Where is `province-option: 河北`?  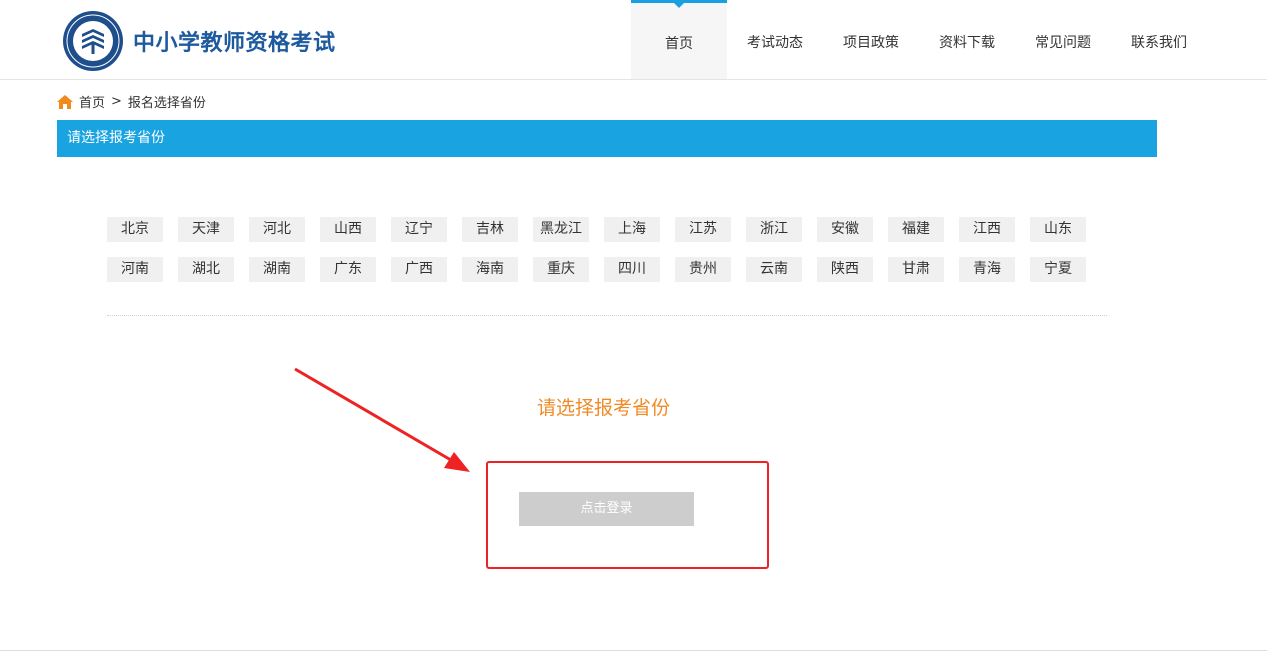
province-option: 河北 is located at coordinates (277, 229).